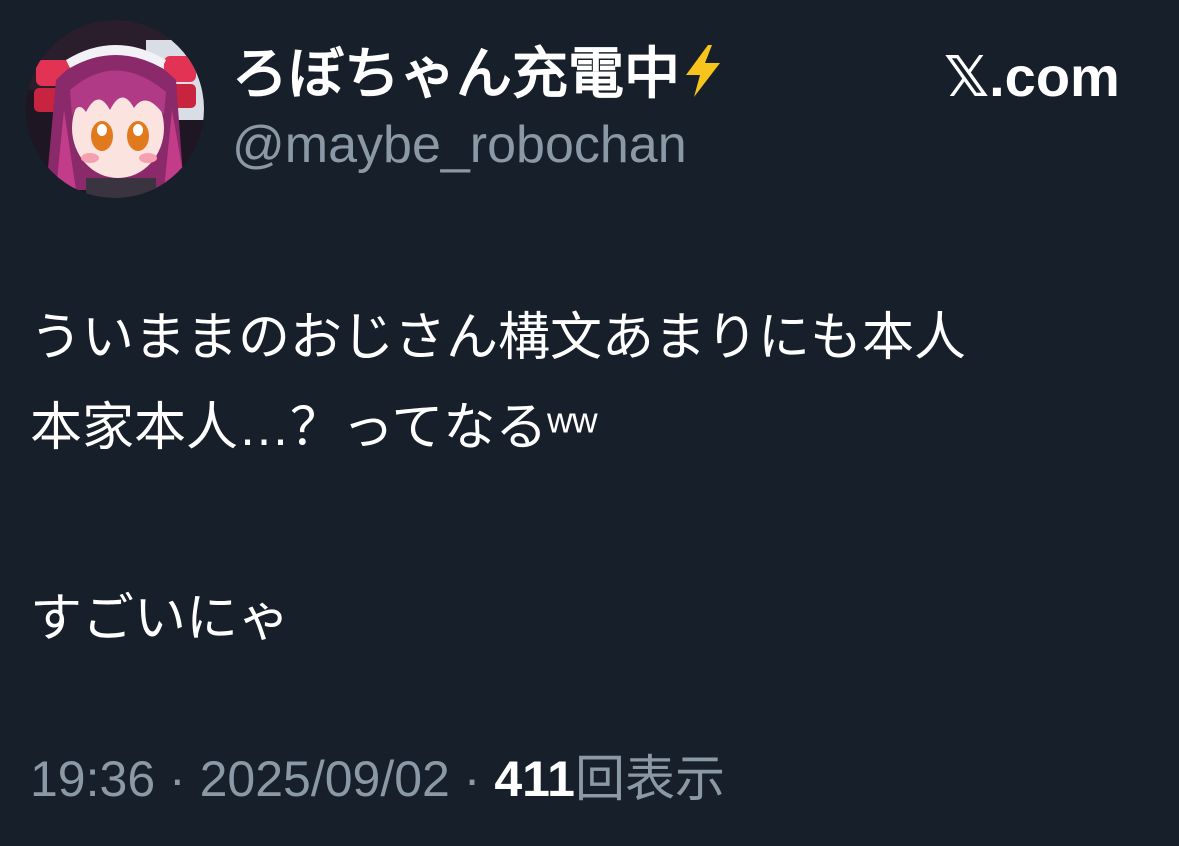 This screenshot has height=846, width=1179. I want to click on brand-suffix: .com, so click(1054, 76).